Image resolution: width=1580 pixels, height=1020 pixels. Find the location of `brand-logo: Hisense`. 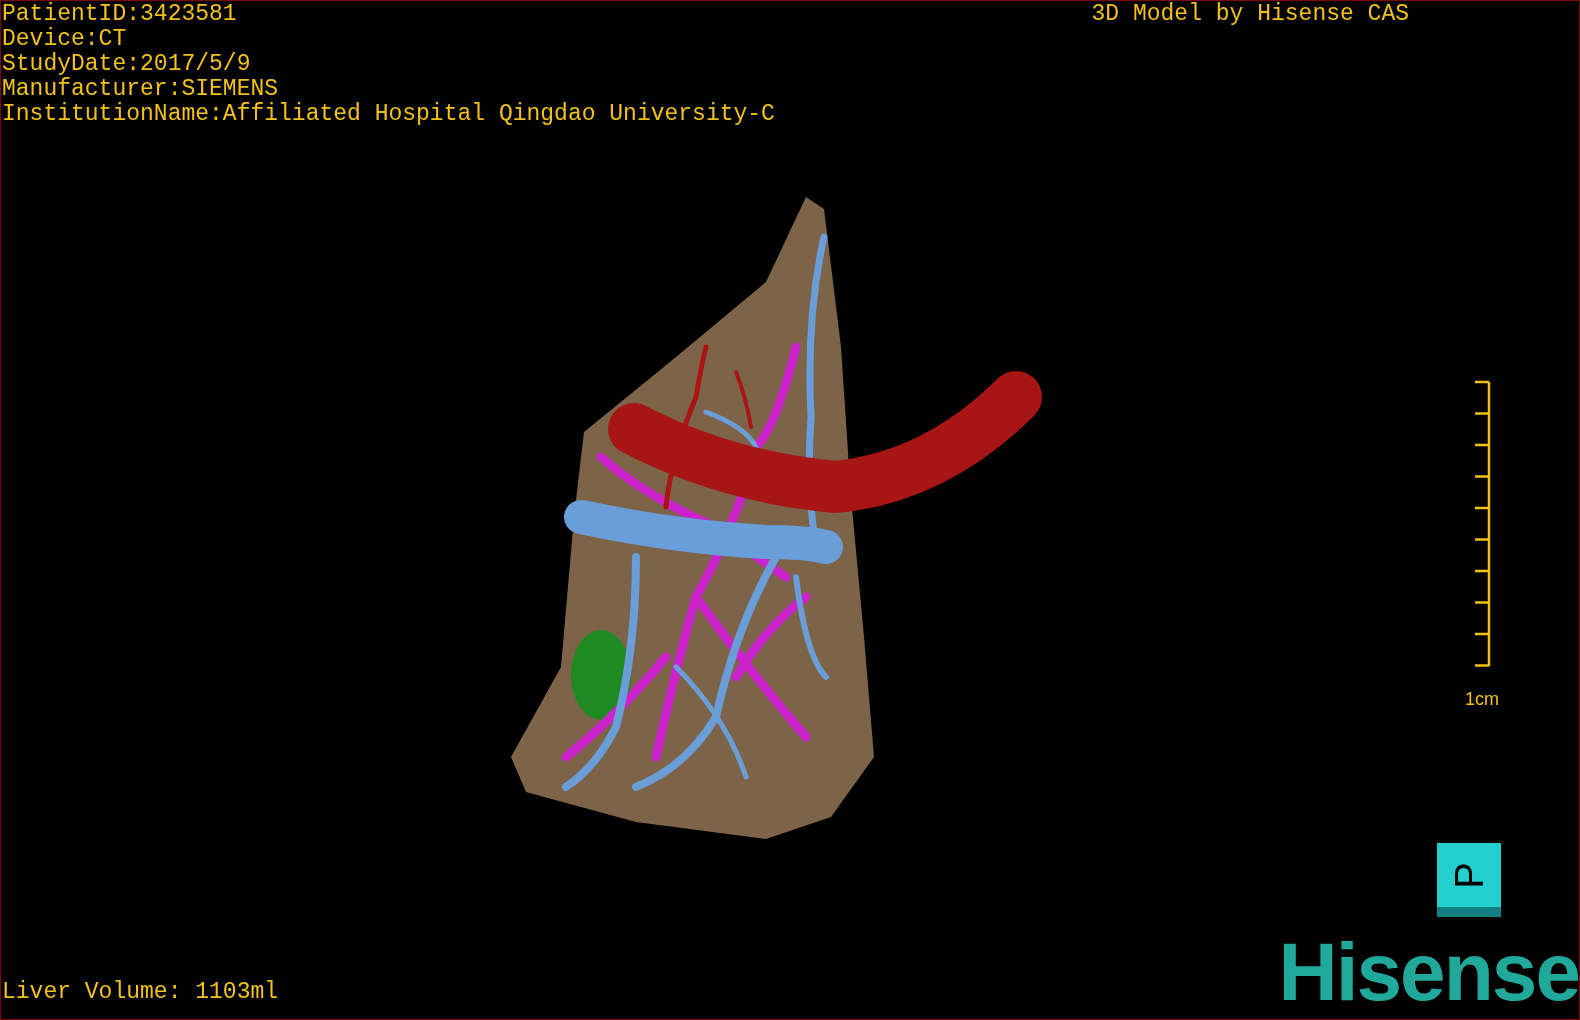

brand-logo: Hisense is located at coordinates (1428, 972).